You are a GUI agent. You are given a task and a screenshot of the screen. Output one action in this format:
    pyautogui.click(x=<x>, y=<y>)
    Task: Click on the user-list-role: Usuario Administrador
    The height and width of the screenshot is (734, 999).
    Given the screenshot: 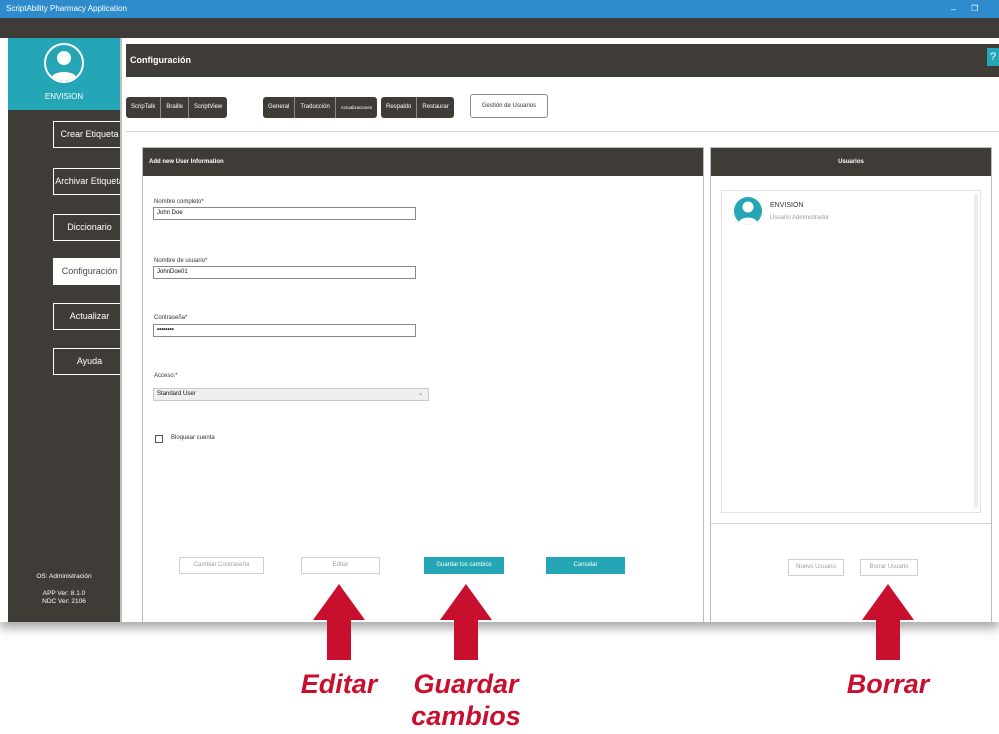 What is the action you would take?
    pyautogui.click(x=800, y=218)
    